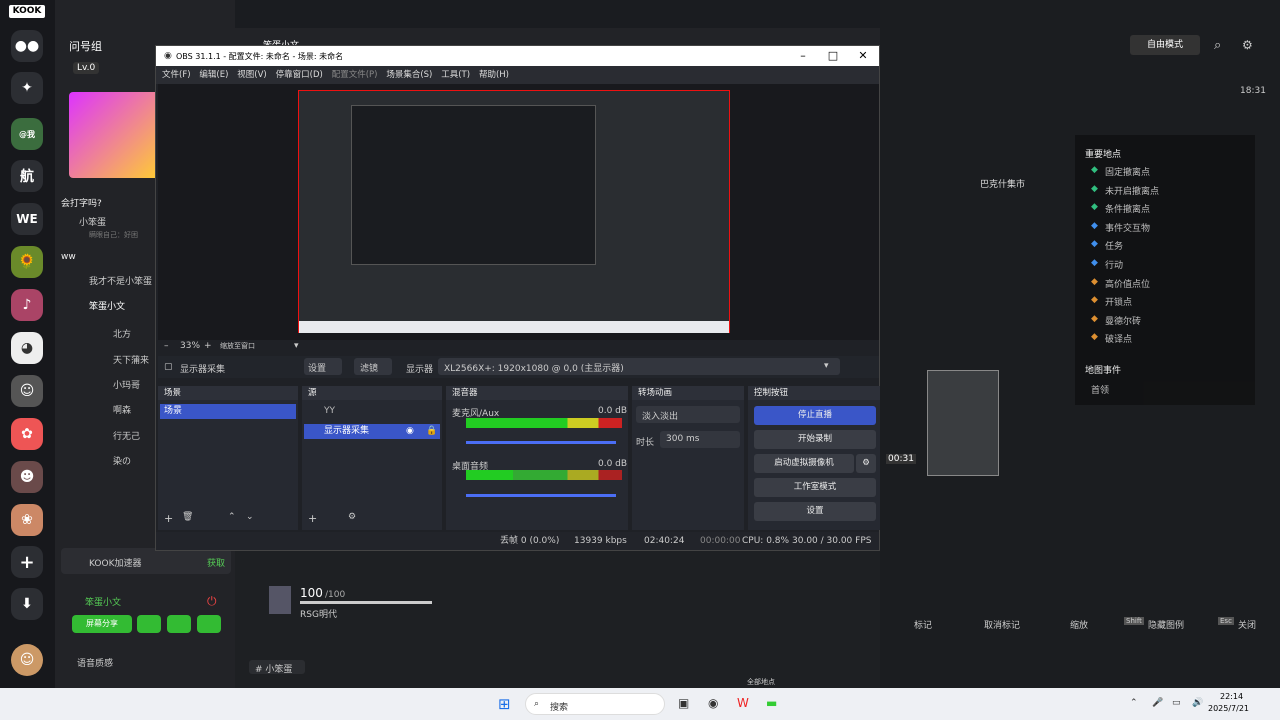  What do you see at coordinates (312, 518) in the screenshot?
I see `add-source-icon: +` at bounding box center [312, 518].